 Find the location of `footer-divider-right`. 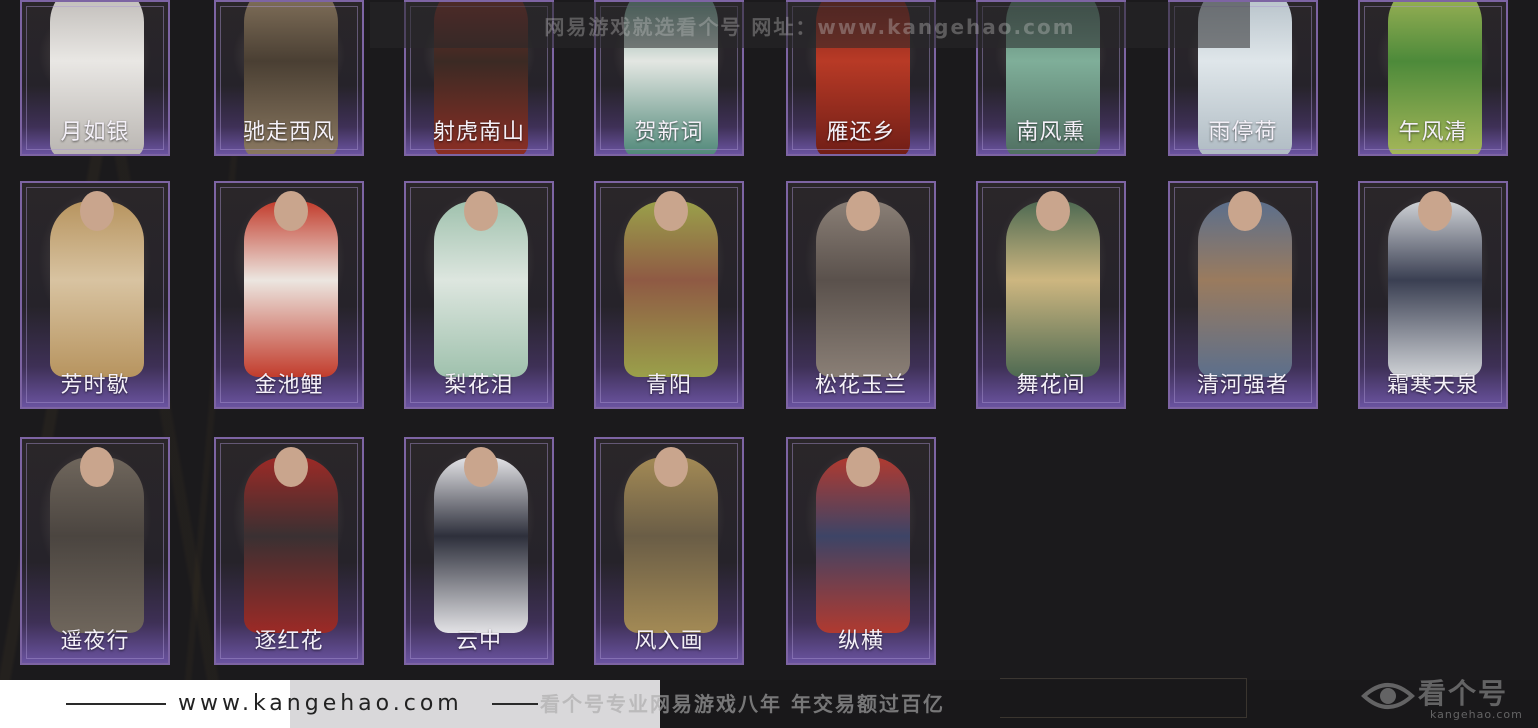

footer-divider-right is located at coordinates (515, 704).